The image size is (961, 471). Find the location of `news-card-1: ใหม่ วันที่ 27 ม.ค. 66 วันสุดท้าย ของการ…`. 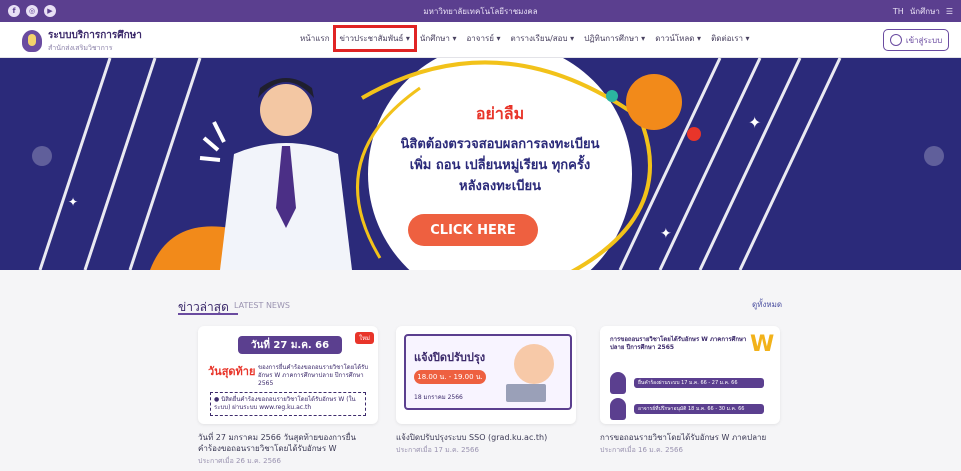

news-card-1: ใหม่ วันที่ 27 ม.ค. 66 วันสุดท้าย ของการ… is located at coordinates (288, 396).